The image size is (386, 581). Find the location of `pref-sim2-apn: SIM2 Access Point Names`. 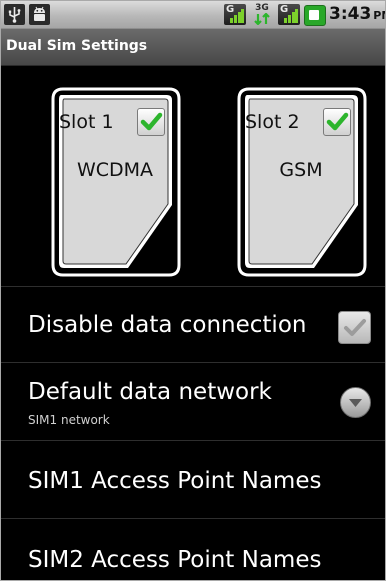

pref-sim2-apn: SIM2 Access Point Names is located at coordinates (193, 549).